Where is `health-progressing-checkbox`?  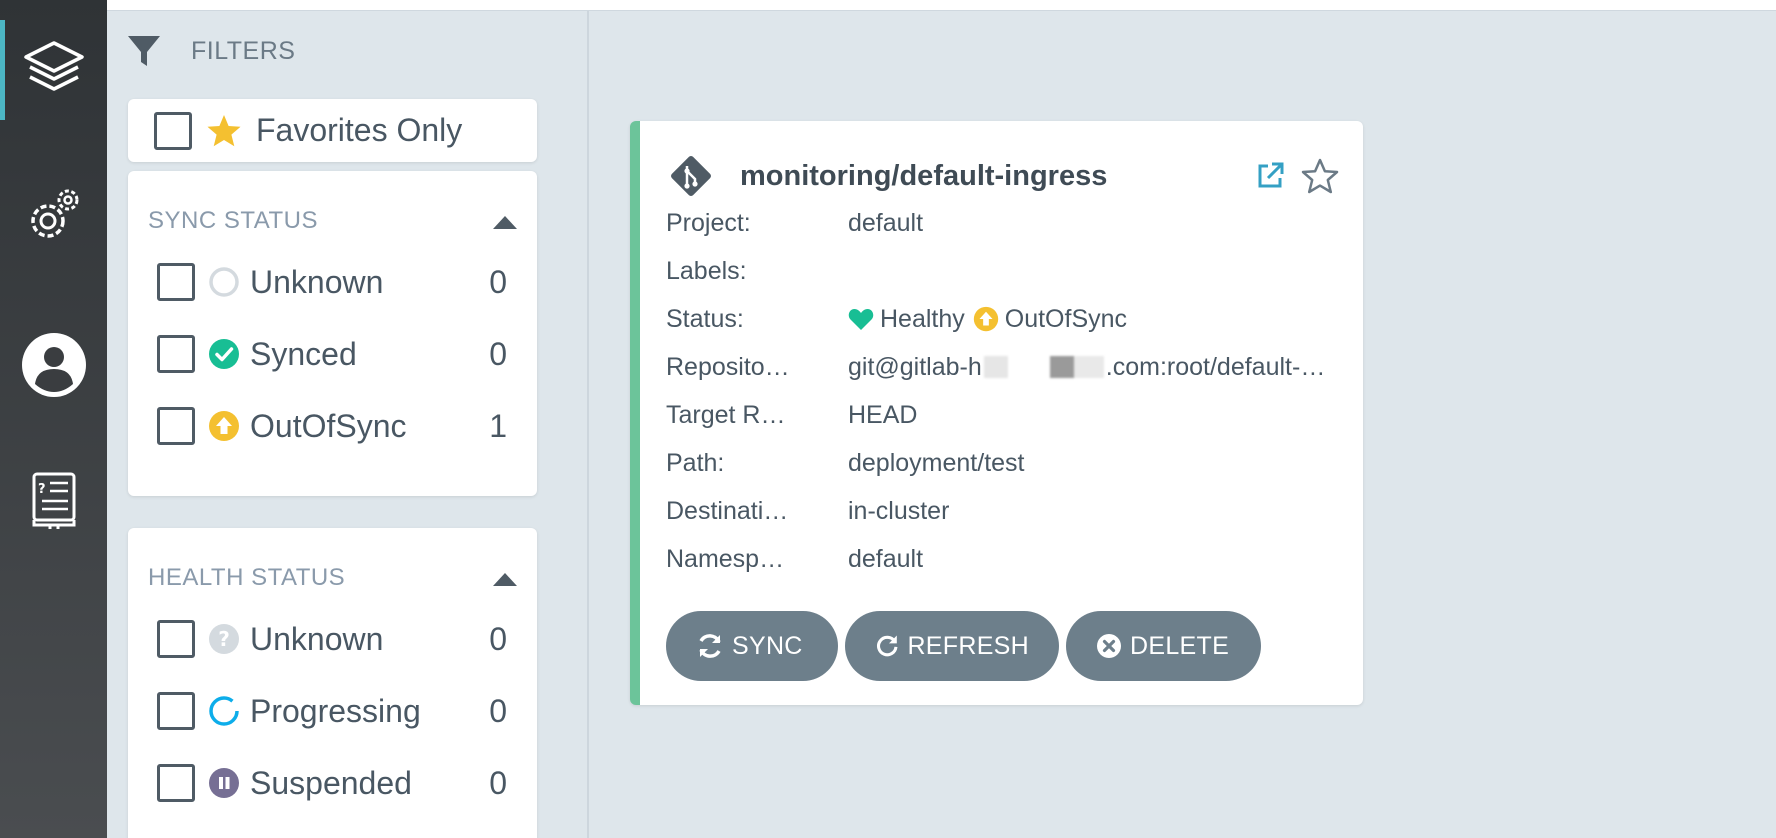
health-progressing-checkbox is located at coordinates (176, 711).